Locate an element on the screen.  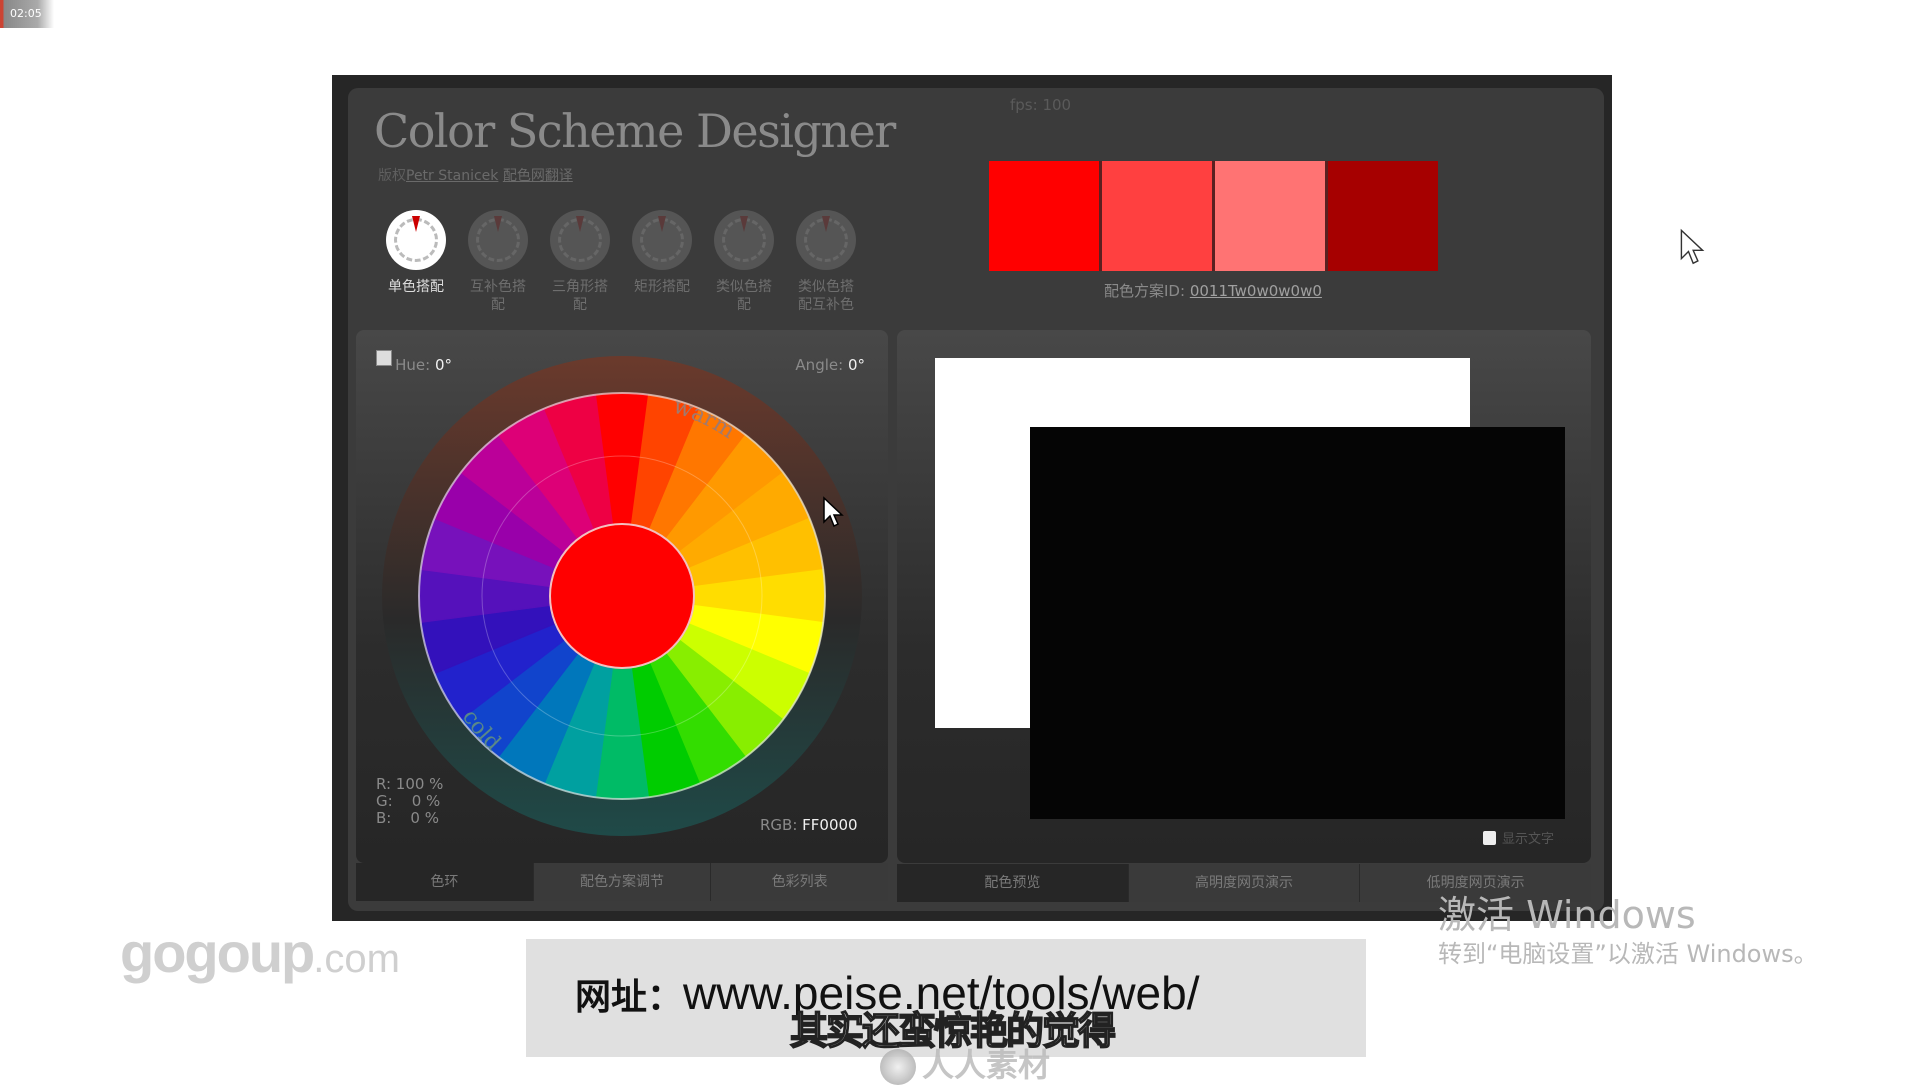
show-text-checkbox is located at coordinates (1489, 837).